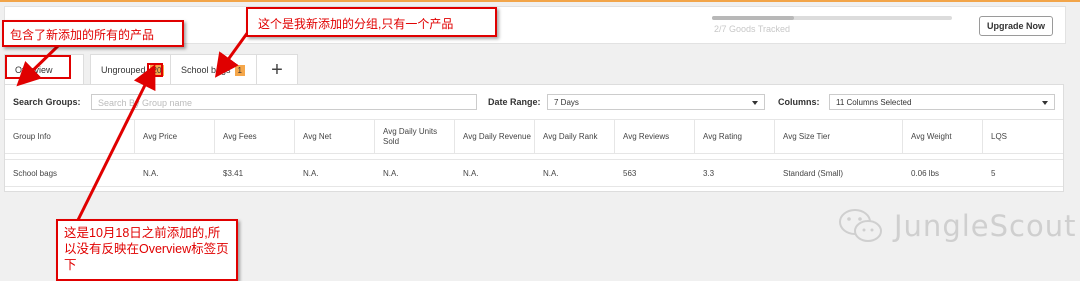 The width and height of the screenshot is (1080, 281). Describe the element at coordinates (38, 65) in the screenshot. I see `arrow-to-overview-tab` at that location.